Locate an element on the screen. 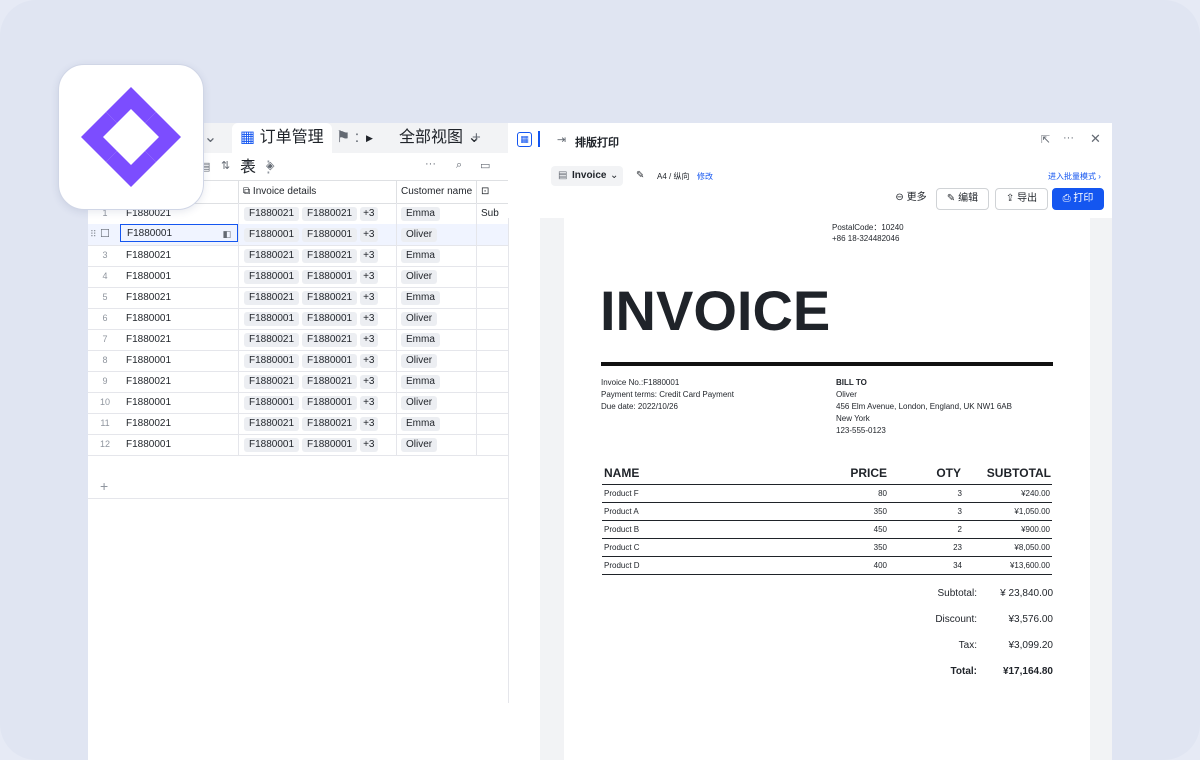 Image resolution: width=1200 pixels, height=760 pixels. table-row: 11 F1880021 F1880021 F1880021 +3 Emma is located at coordinates (298, 424).